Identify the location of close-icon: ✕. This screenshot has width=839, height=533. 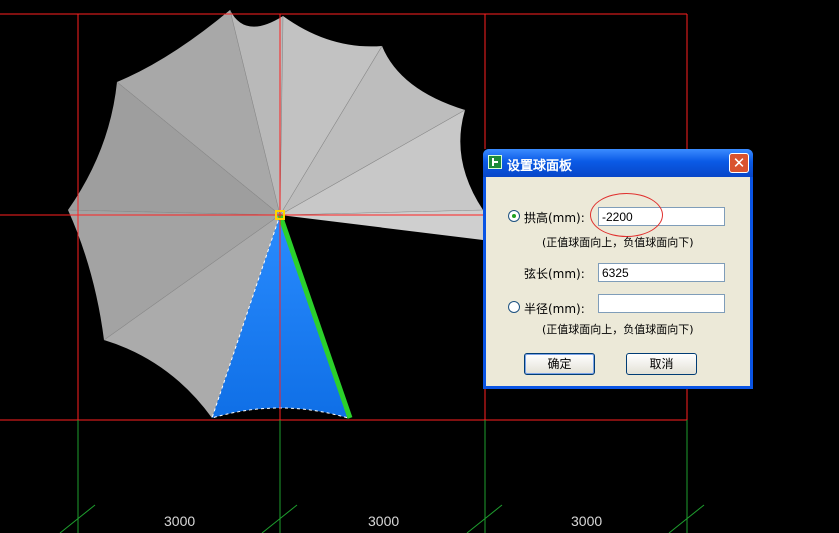
(739, 163).